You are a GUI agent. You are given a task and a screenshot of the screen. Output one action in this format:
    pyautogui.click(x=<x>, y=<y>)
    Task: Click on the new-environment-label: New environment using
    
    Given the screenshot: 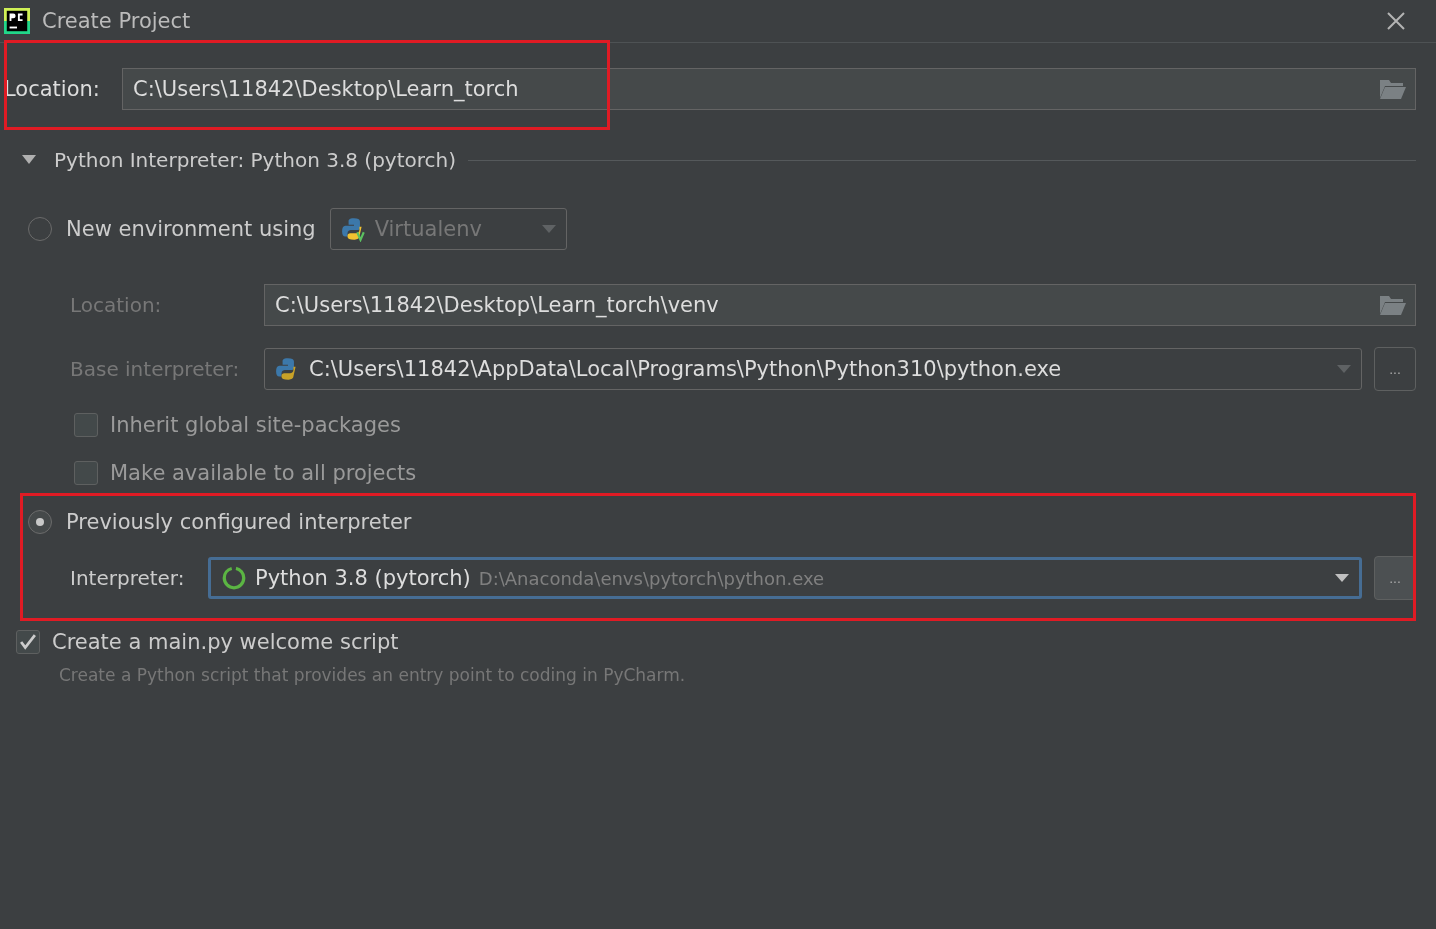 What is the action you would take?
    pyautogui.click(x=191, y=229)
    